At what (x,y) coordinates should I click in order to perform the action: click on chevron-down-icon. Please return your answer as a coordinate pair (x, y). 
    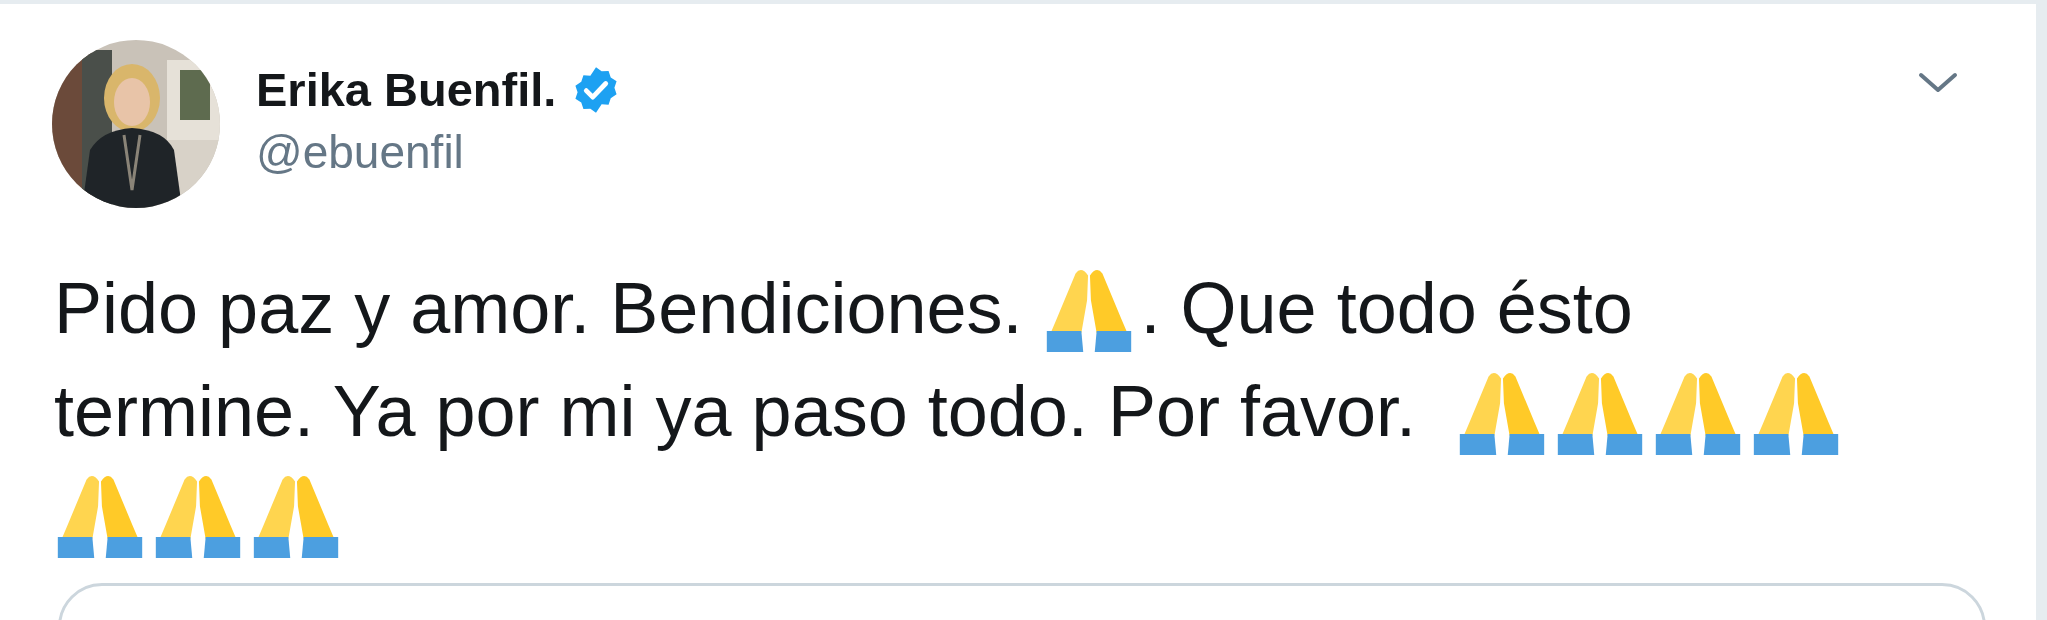
    Looking at the image, I should click on (1938, 83).